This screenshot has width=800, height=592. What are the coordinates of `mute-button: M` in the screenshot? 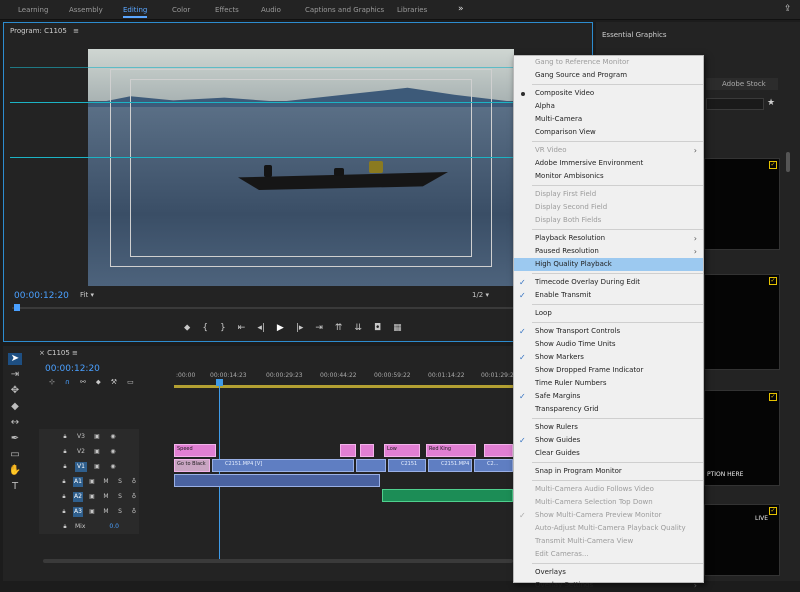 It's located at (106, 497).